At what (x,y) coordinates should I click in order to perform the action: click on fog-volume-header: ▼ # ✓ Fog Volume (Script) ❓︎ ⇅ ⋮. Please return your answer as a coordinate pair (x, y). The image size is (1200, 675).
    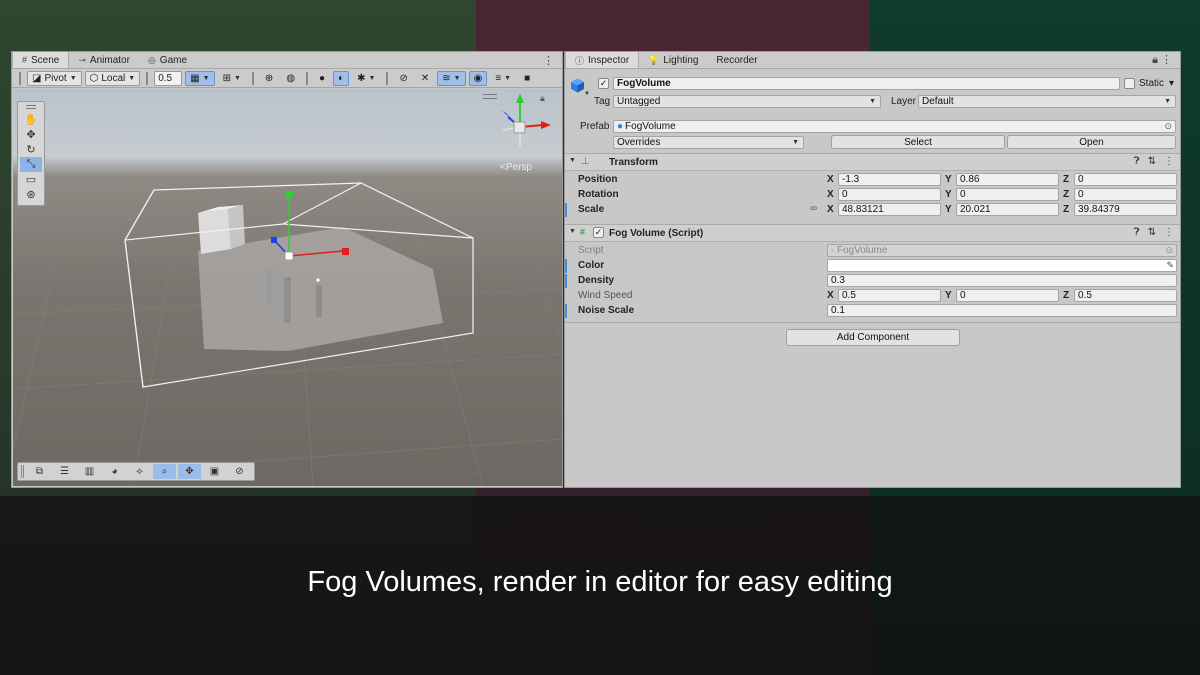
    Looking at the image, I should click on (872, 233).